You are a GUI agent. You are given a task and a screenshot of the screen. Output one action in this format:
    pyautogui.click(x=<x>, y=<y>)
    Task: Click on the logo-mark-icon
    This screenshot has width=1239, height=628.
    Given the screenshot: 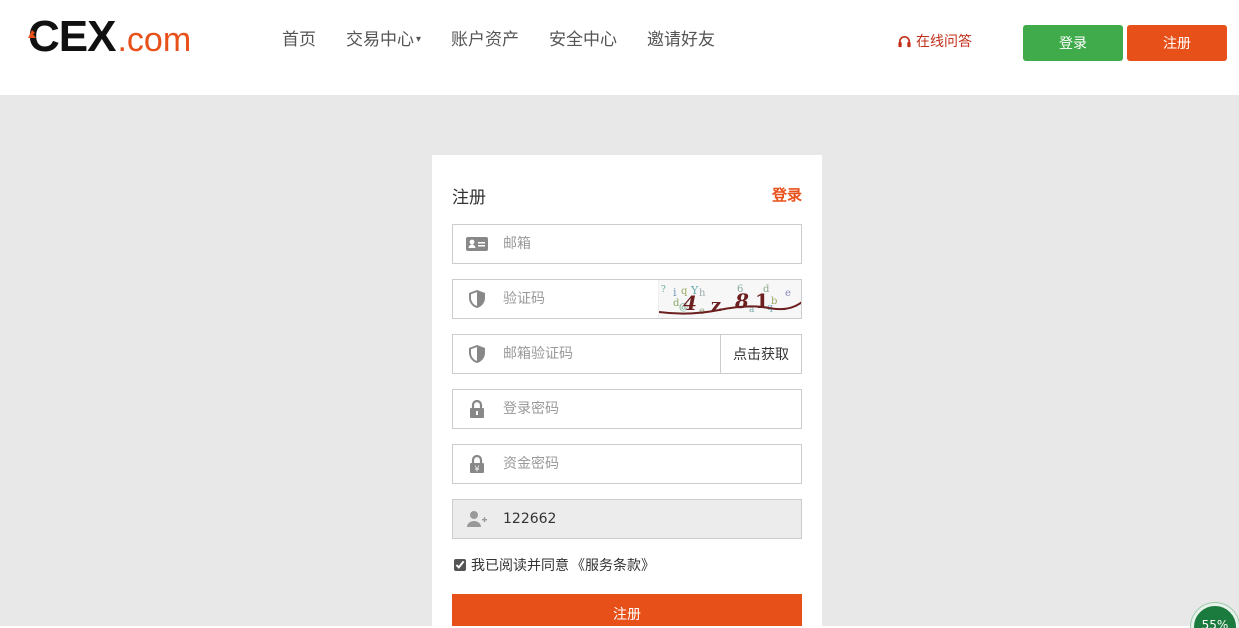 What is the action you would take?
    pyautogui.click(x=32, y=34)
    